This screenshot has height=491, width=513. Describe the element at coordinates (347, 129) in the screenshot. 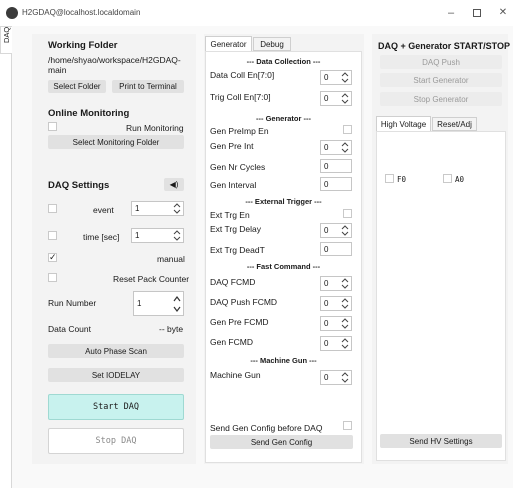

I see `gen-preimp-en-checkbox` at that location.